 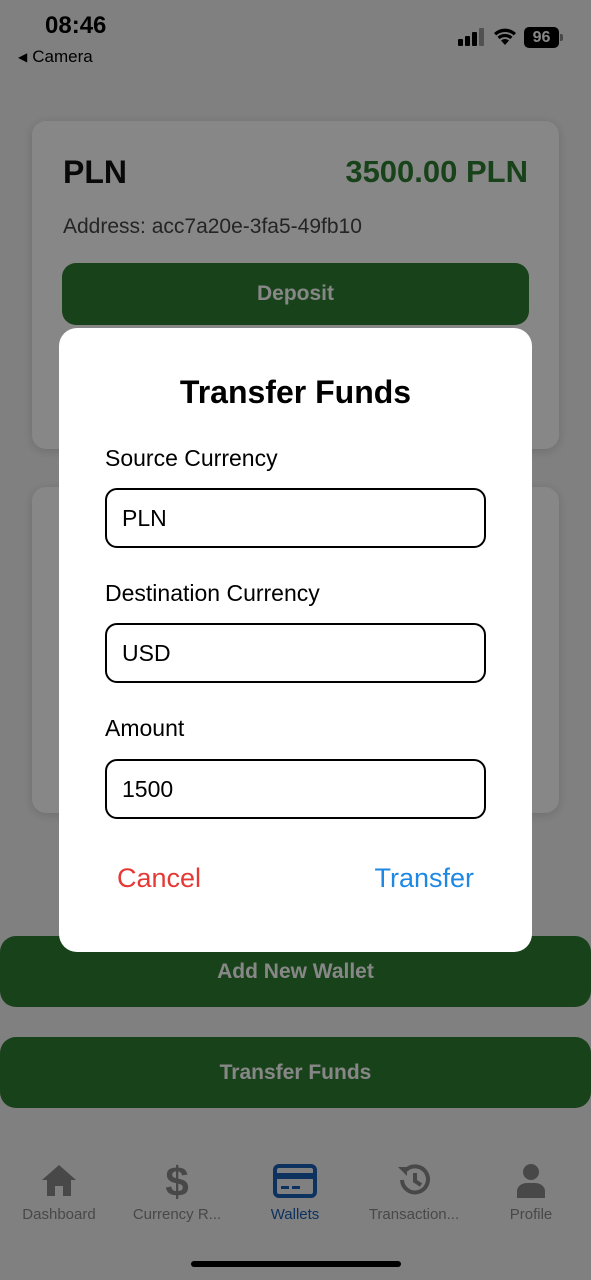 What do you see at coordinates (295, 653) in the screenshot?
I see `destination-currency-input: USD` at bounding box center [295, 653].